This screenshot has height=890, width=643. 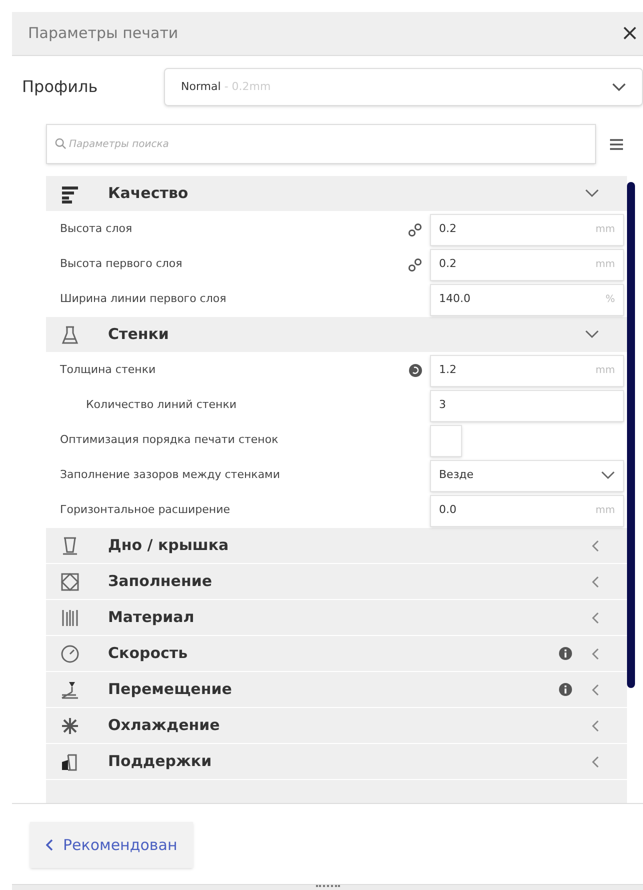 I want to click on setting-label: Высота первого слоя, so click(x=122, y=264).